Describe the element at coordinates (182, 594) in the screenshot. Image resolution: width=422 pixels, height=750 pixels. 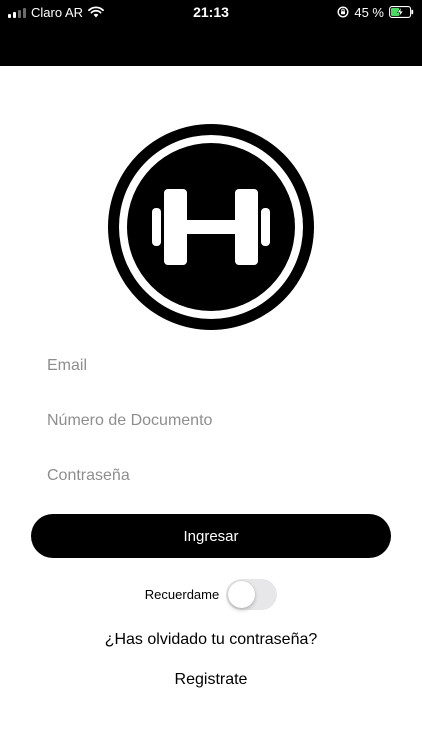
I see `remember-me-label: Recuerdame` at that location.